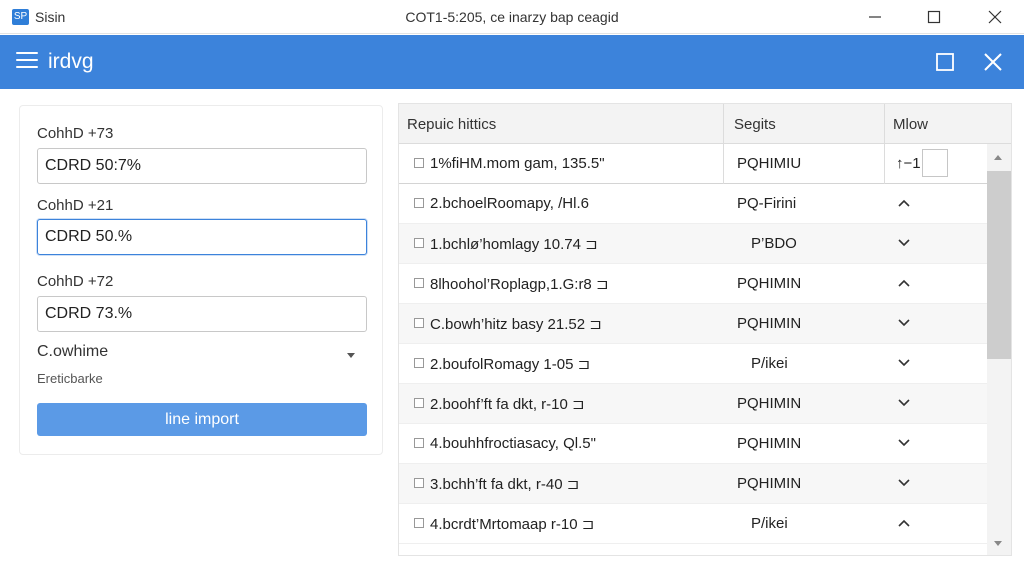  I want to click on minimize-icon, so click(875, 17).